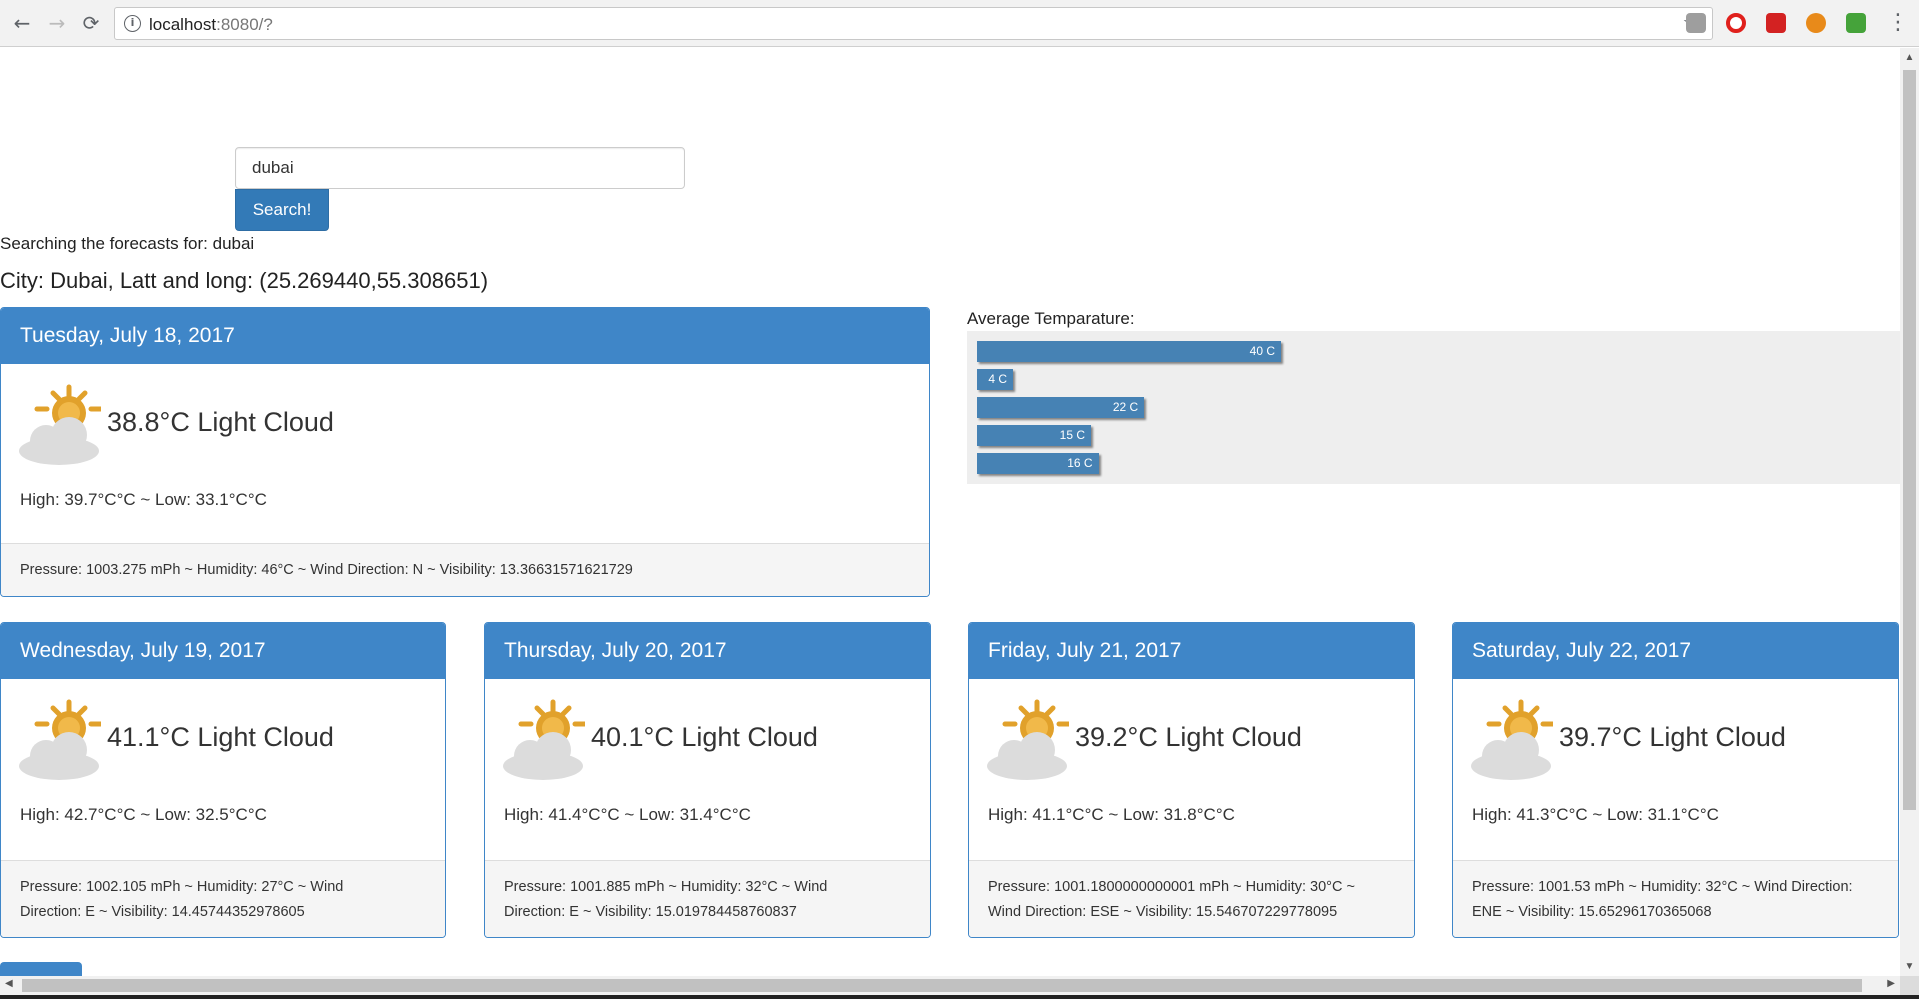 Image resolution: width=1919 pixels, height=999 pixels. What do you see at coordinates (1061, 407) in the screenshot?
I see `temperature-bar: 22 C` at bounding box center [1061, 407].